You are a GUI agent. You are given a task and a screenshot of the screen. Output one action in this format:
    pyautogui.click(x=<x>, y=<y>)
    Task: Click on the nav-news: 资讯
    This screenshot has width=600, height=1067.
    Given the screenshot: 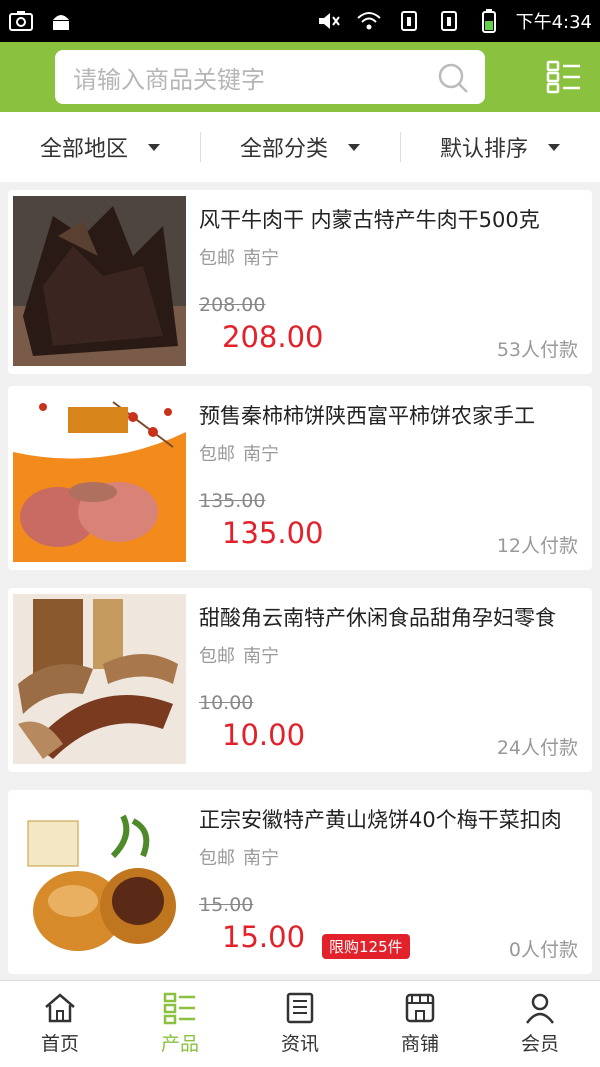 What is the action you would take?
    pyautogui.click(x=300, y=1024)
    